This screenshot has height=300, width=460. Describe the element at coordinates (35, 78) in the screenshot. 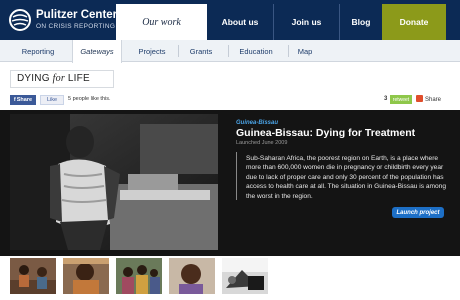

I see `page-title-text-1: DYING` at that location.